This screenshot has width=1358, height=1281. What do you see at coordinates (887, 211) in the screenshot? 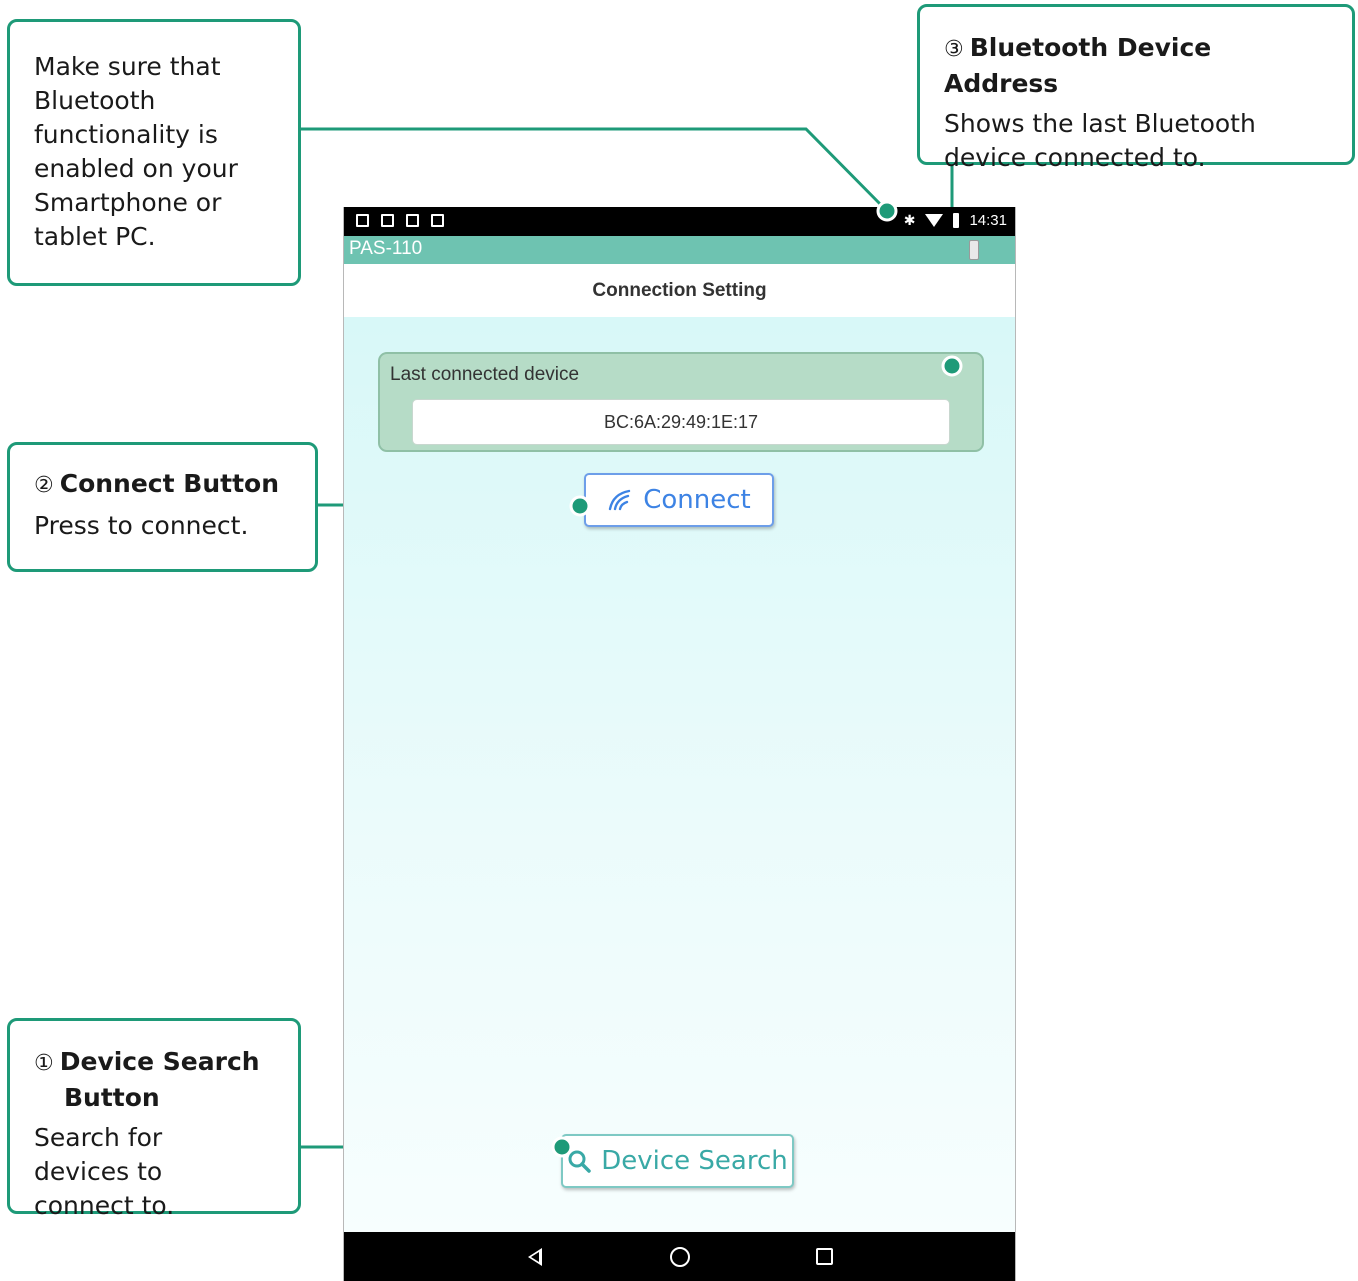
I see `dot-status-bar` at bounding box center [887, 211].